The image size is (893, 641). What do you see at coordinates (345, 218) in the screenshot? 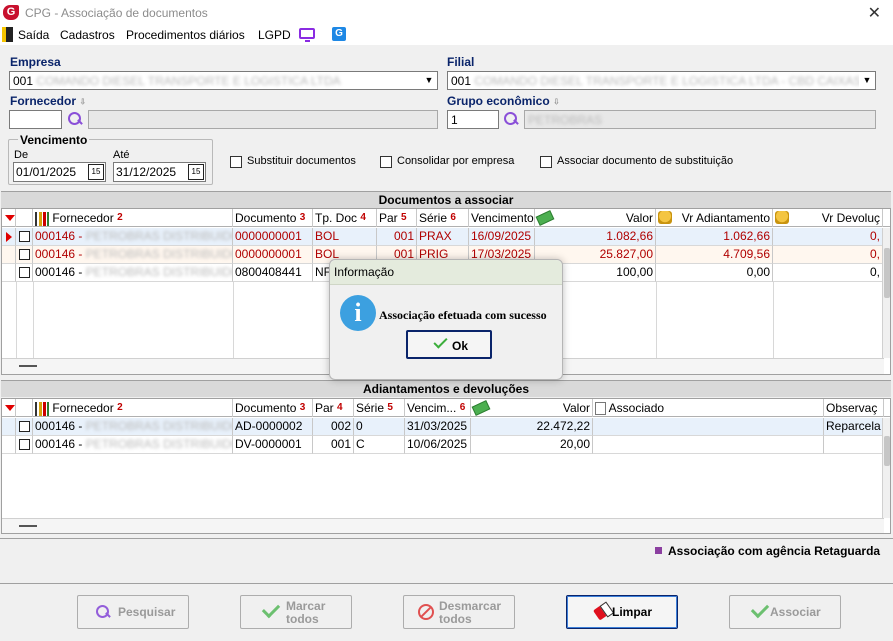
I see `col-tp-doc: Tp. Doc 4` at bounding box center [345, 218].